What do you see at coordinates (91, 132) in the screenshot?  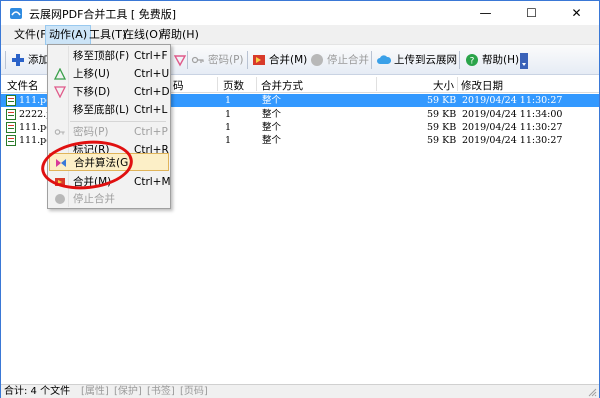 I see `menu-item-label: 密码(P)` at bounding box center [91, 132].